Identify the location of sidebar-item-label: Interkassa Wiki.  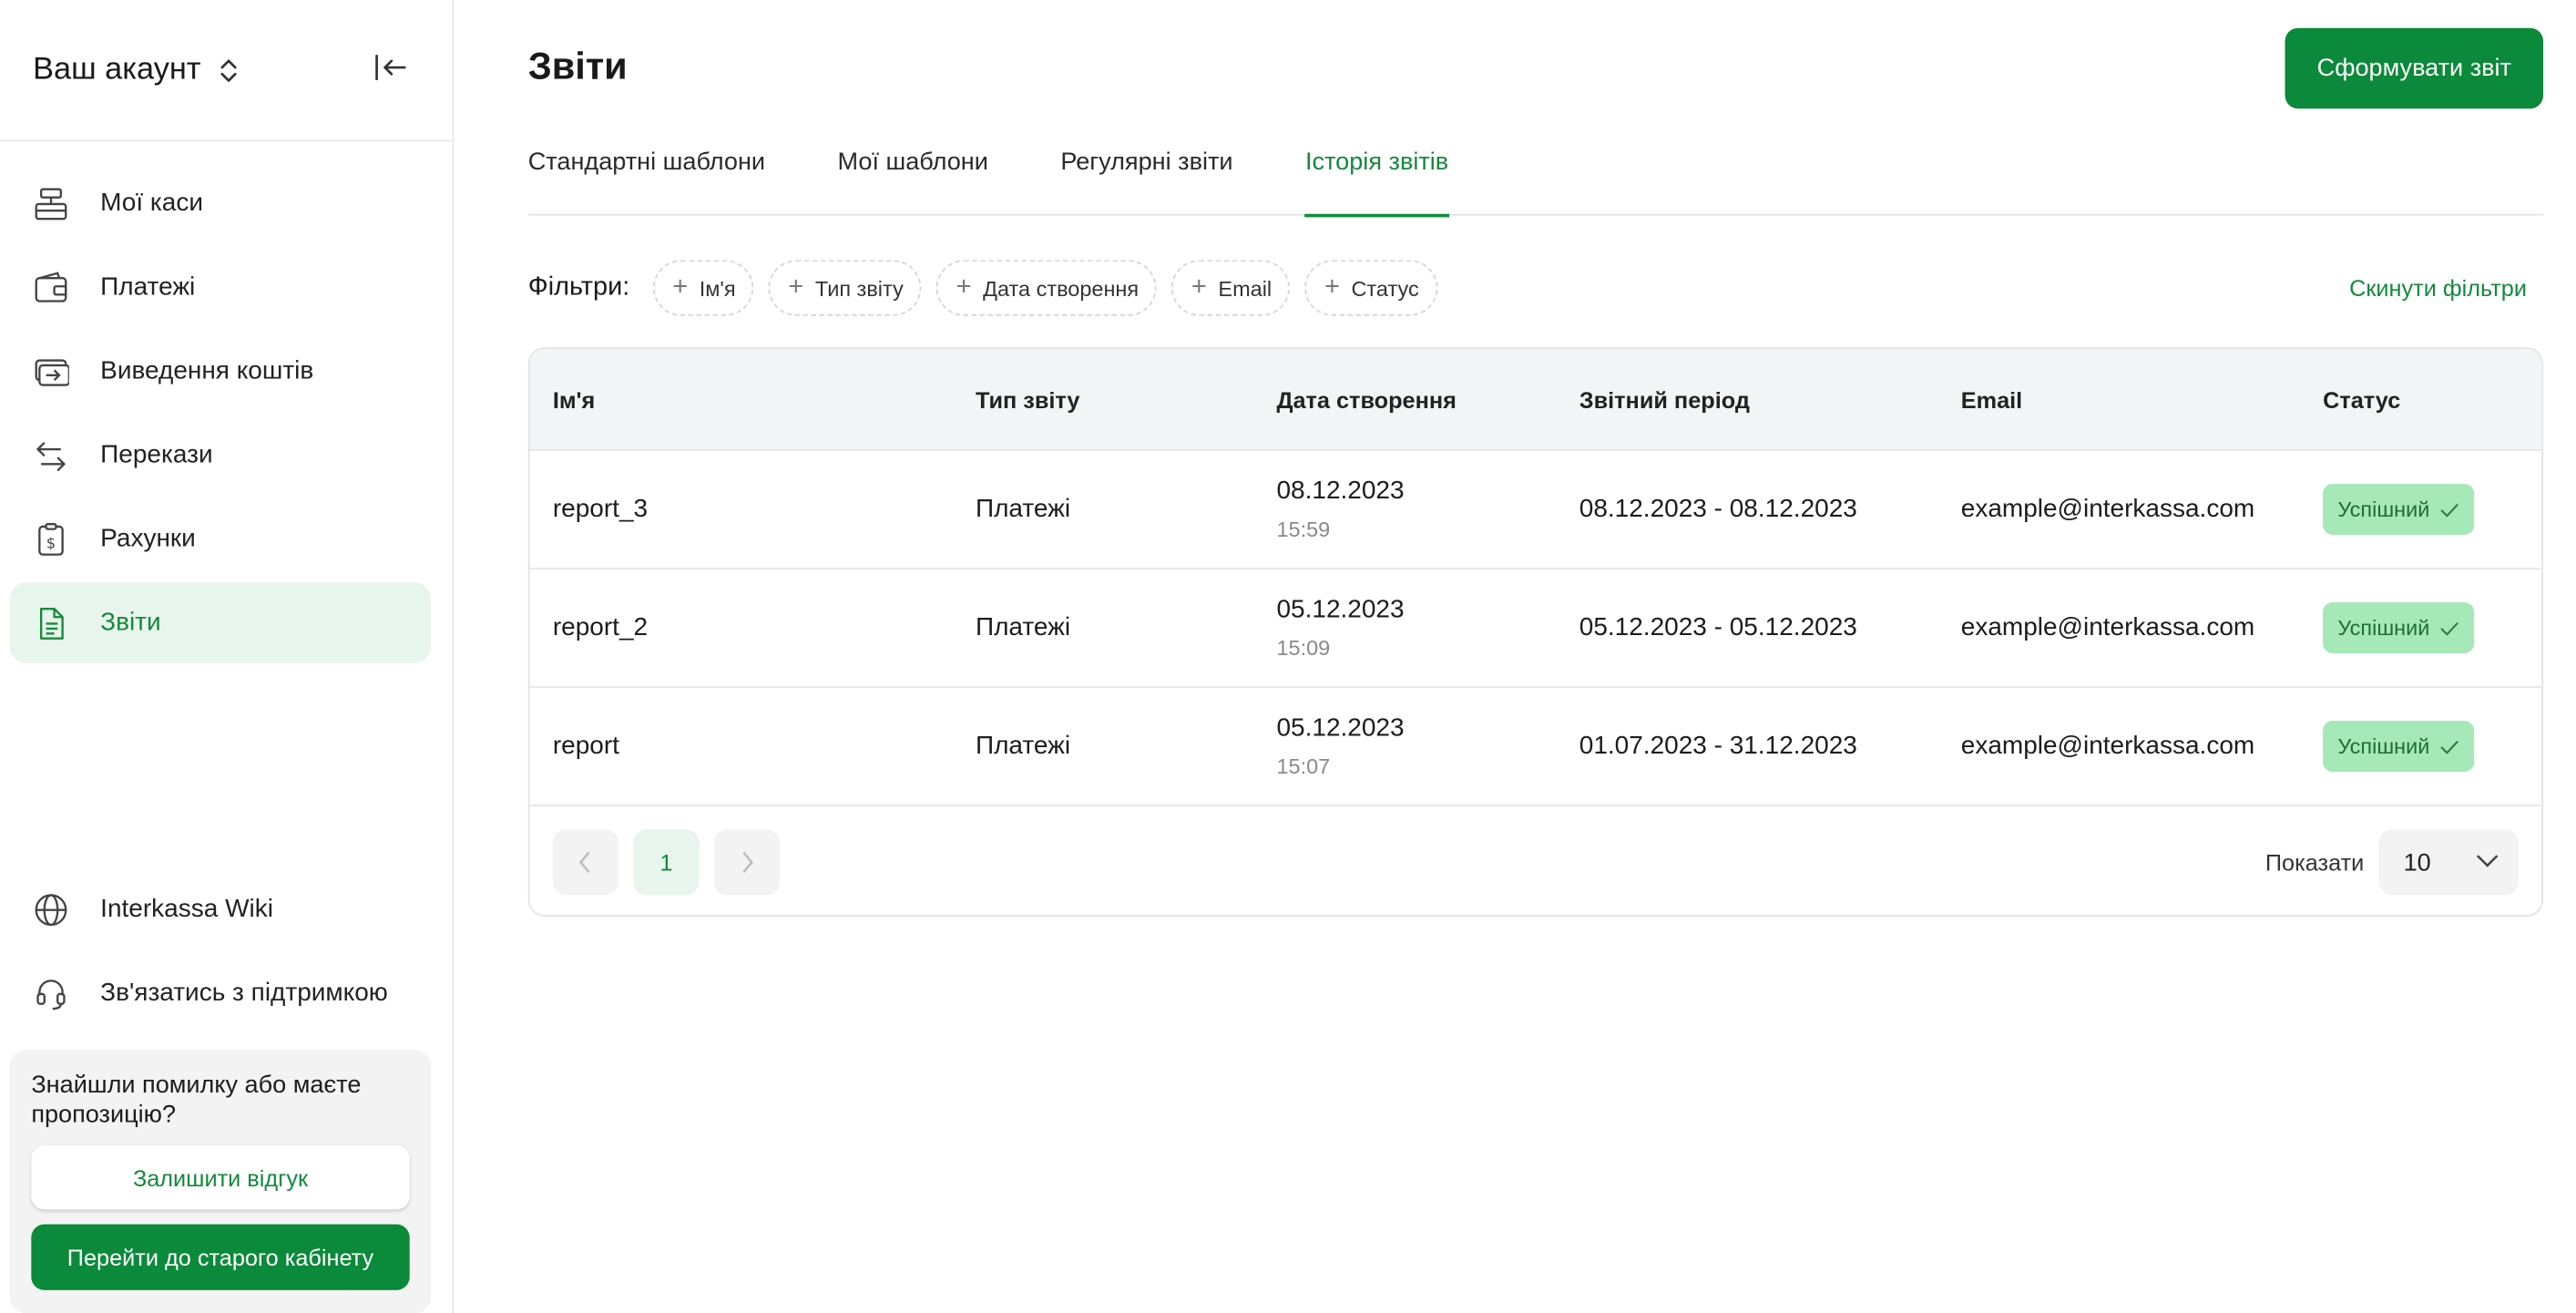
(186, 908).